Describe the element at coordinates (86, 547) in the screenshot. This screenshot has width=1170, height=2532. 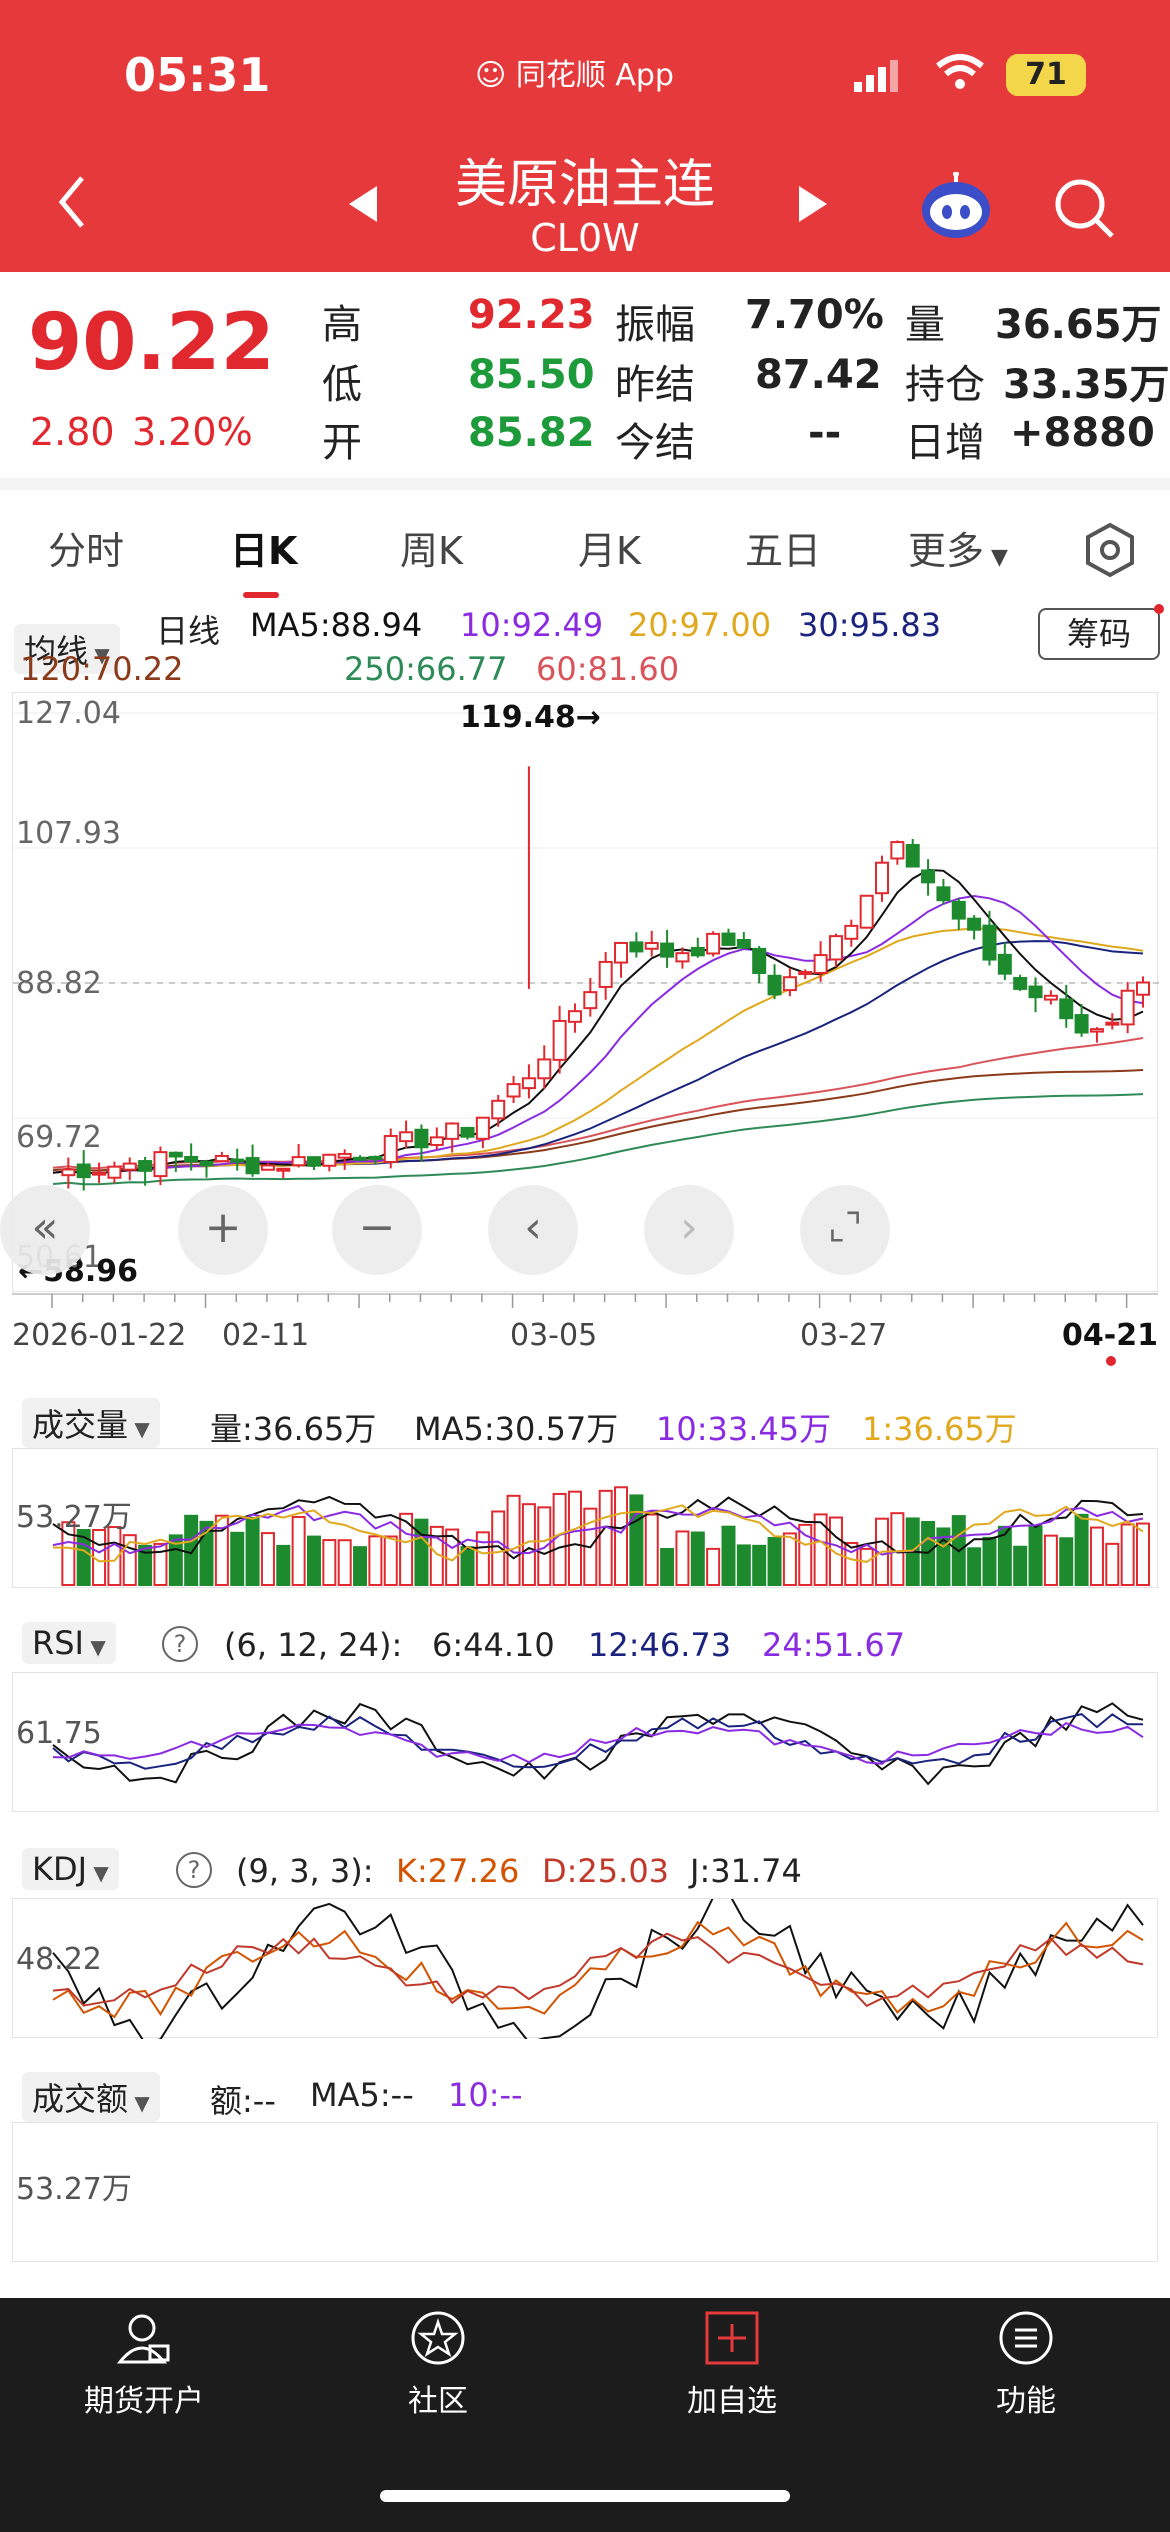
I see `tab-intraday: 分时` at that location.